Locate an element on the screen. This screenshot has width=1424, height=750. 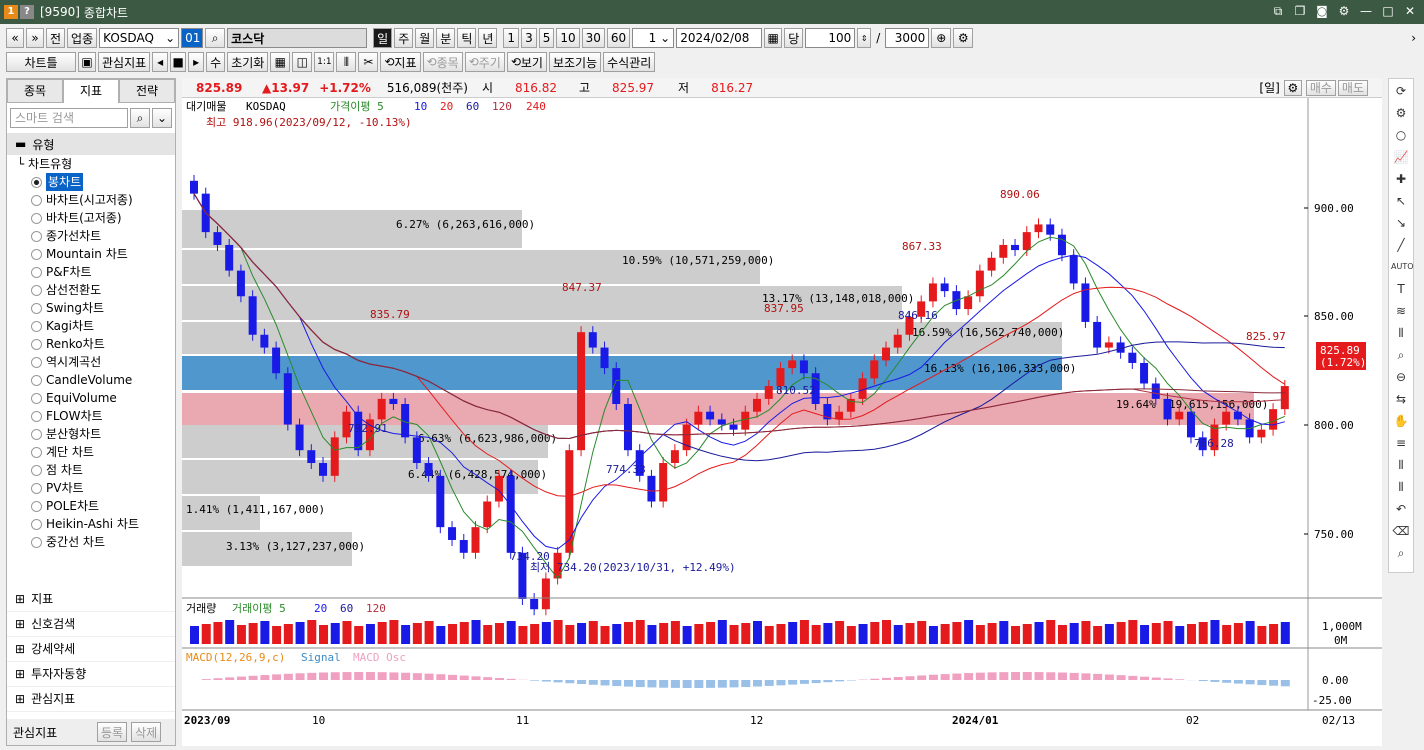
compare-icon: ⇆ is located at coordinates (1401, 399).